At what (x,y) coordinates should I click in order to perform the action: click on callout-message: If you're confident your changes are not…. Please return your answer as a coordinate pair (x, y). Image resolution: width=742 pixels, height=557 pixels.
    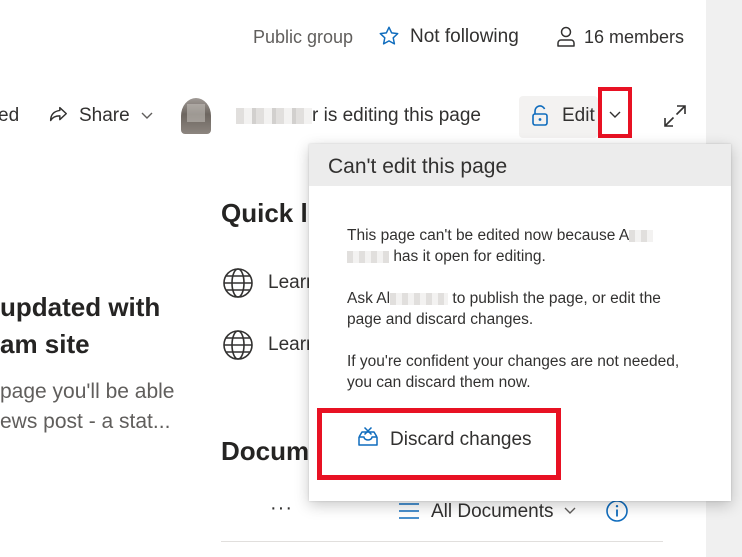
    Looking at the image, I should click on (513, 361).